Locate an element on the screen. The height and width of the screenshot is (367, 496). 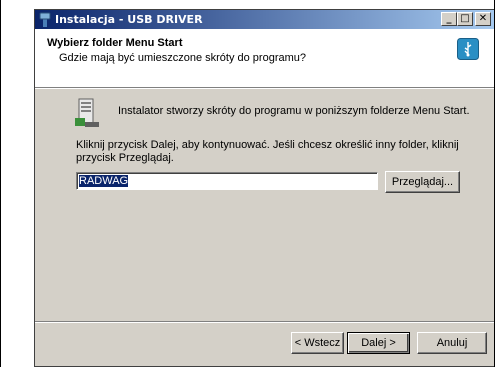
close-button: ✕ is located at coordinates (483, 19).